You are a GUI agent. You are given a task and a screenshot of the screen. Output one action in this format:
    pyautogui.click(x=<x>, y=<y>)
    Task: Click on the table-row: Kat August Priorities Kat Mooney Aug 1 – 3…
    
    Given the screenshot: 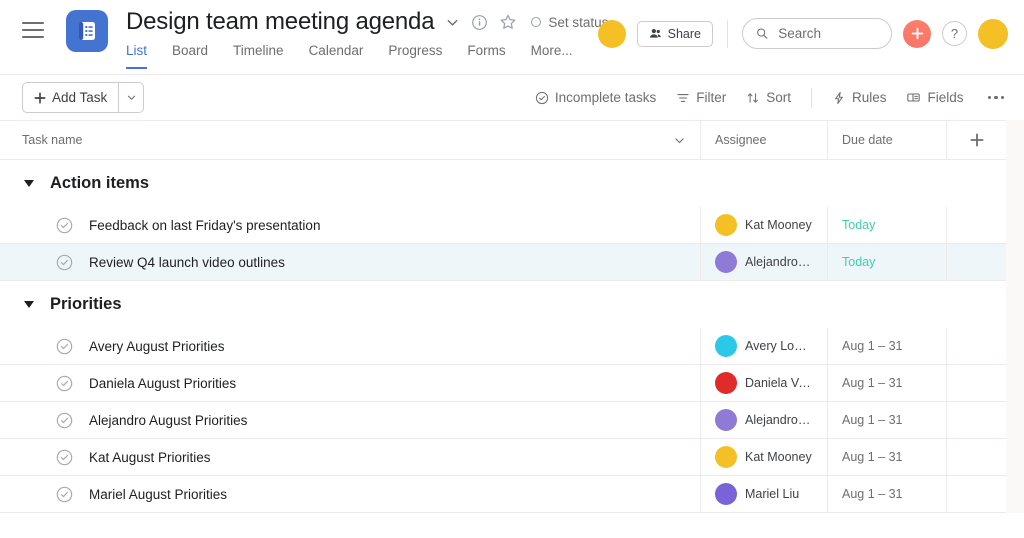 What is the action you would take?
    pyautogui.click(x=512, y=457)
    